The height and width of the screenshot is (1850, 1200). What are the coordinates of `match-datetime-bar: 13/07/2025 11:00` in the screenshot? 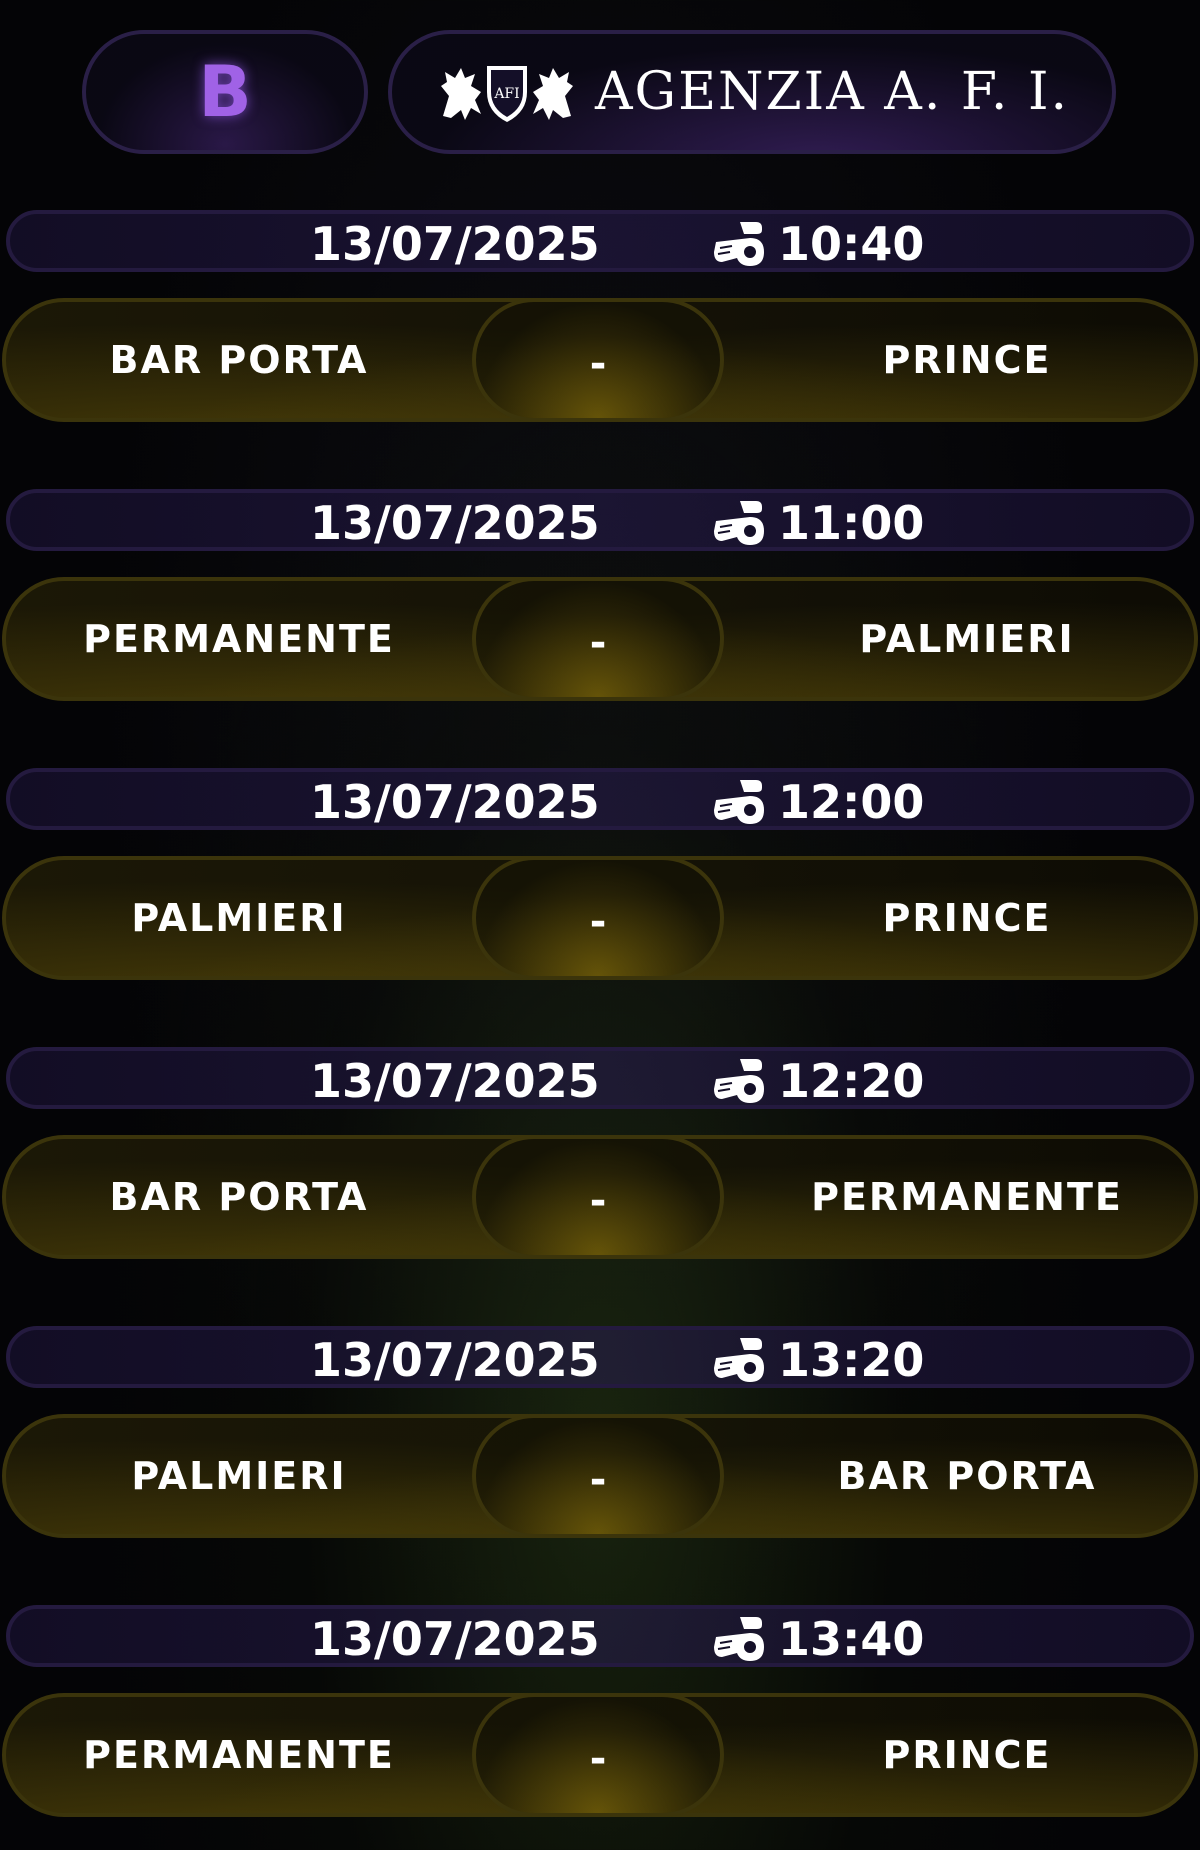 It's located at (600, 520).